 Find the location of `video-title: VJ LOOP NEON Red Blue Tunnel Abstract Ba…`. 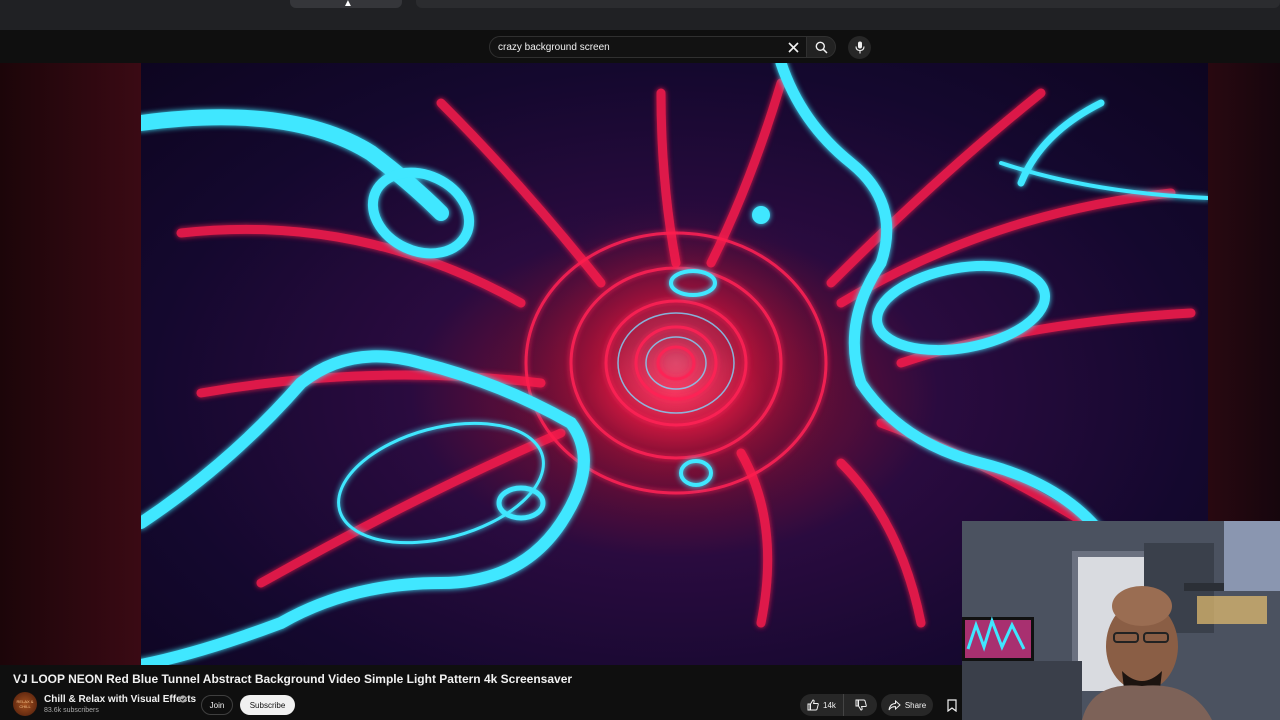

video-title: VJ LOOP NEON Red Blue Tunnel Abstract Ba… is located at coordinates (293, 679).